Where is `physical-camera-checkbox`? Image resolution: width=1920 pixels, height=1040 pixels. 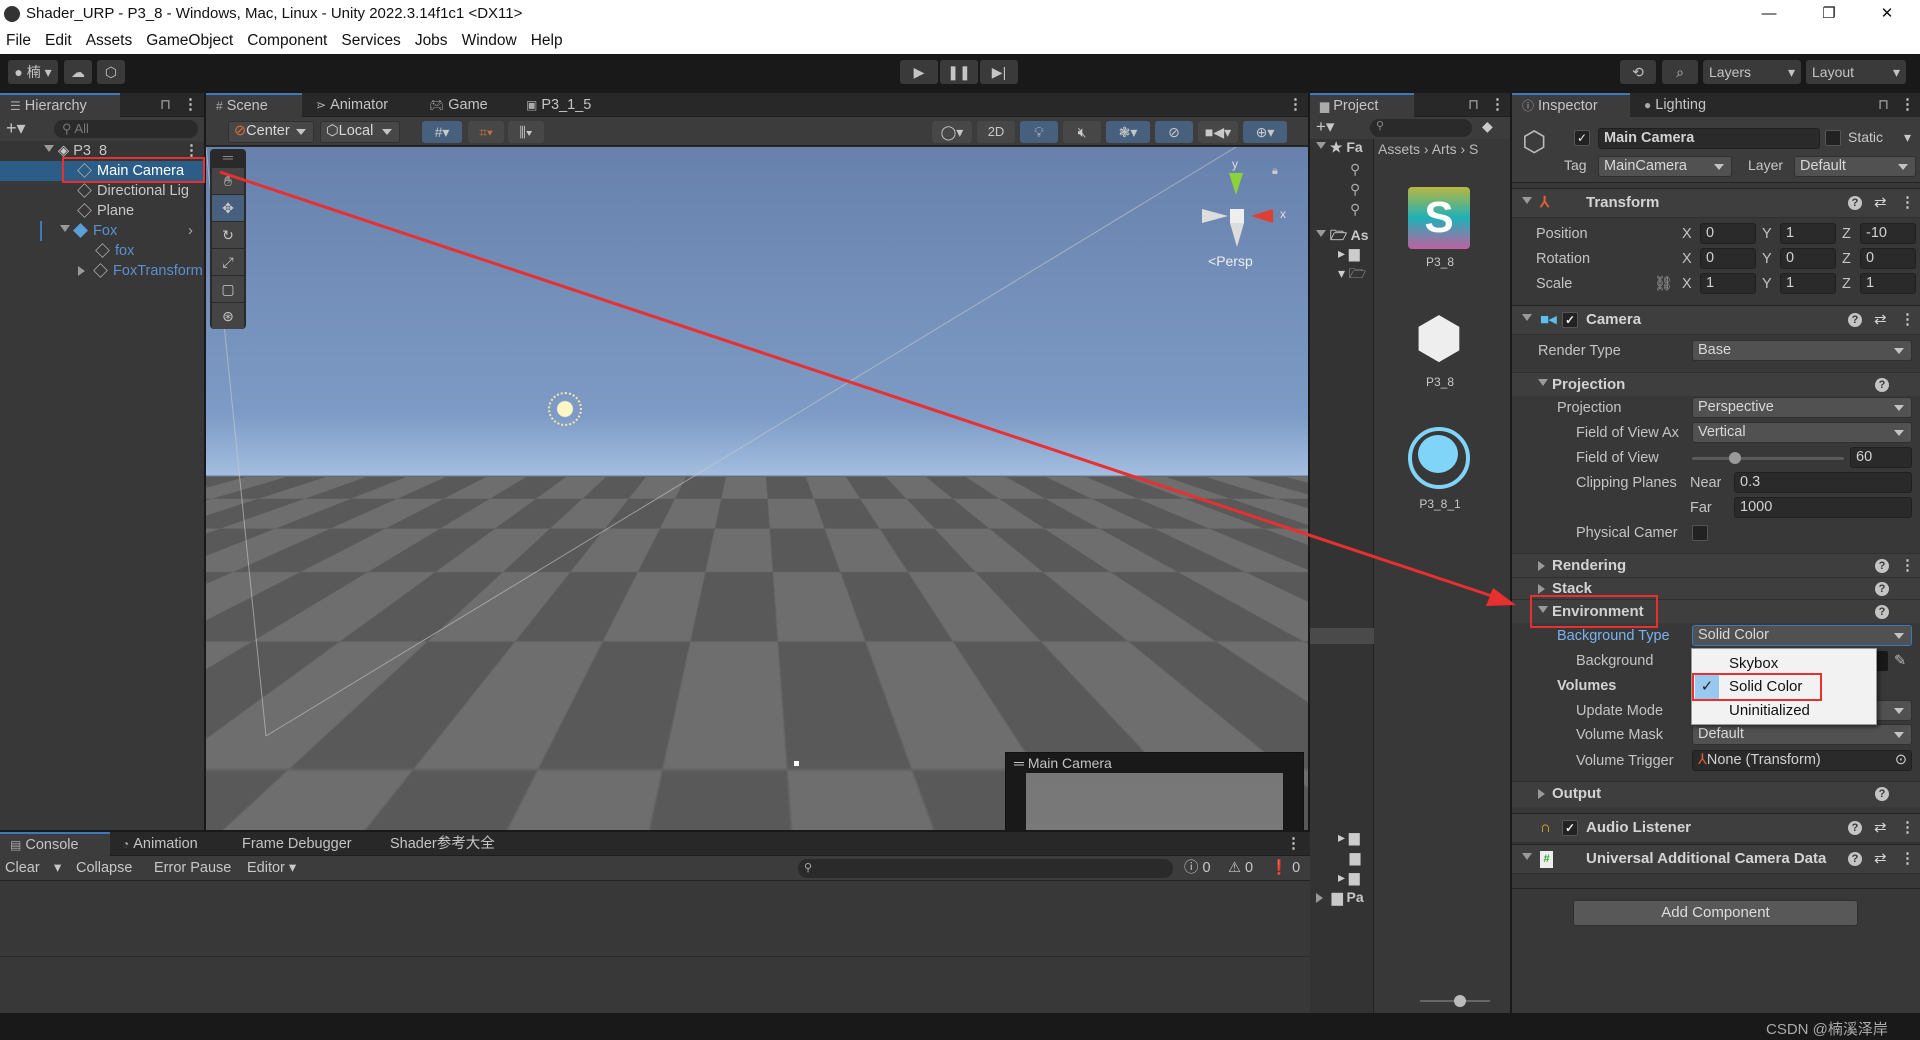
physical-camera-checkbox is located at coordinates (1700, 533).